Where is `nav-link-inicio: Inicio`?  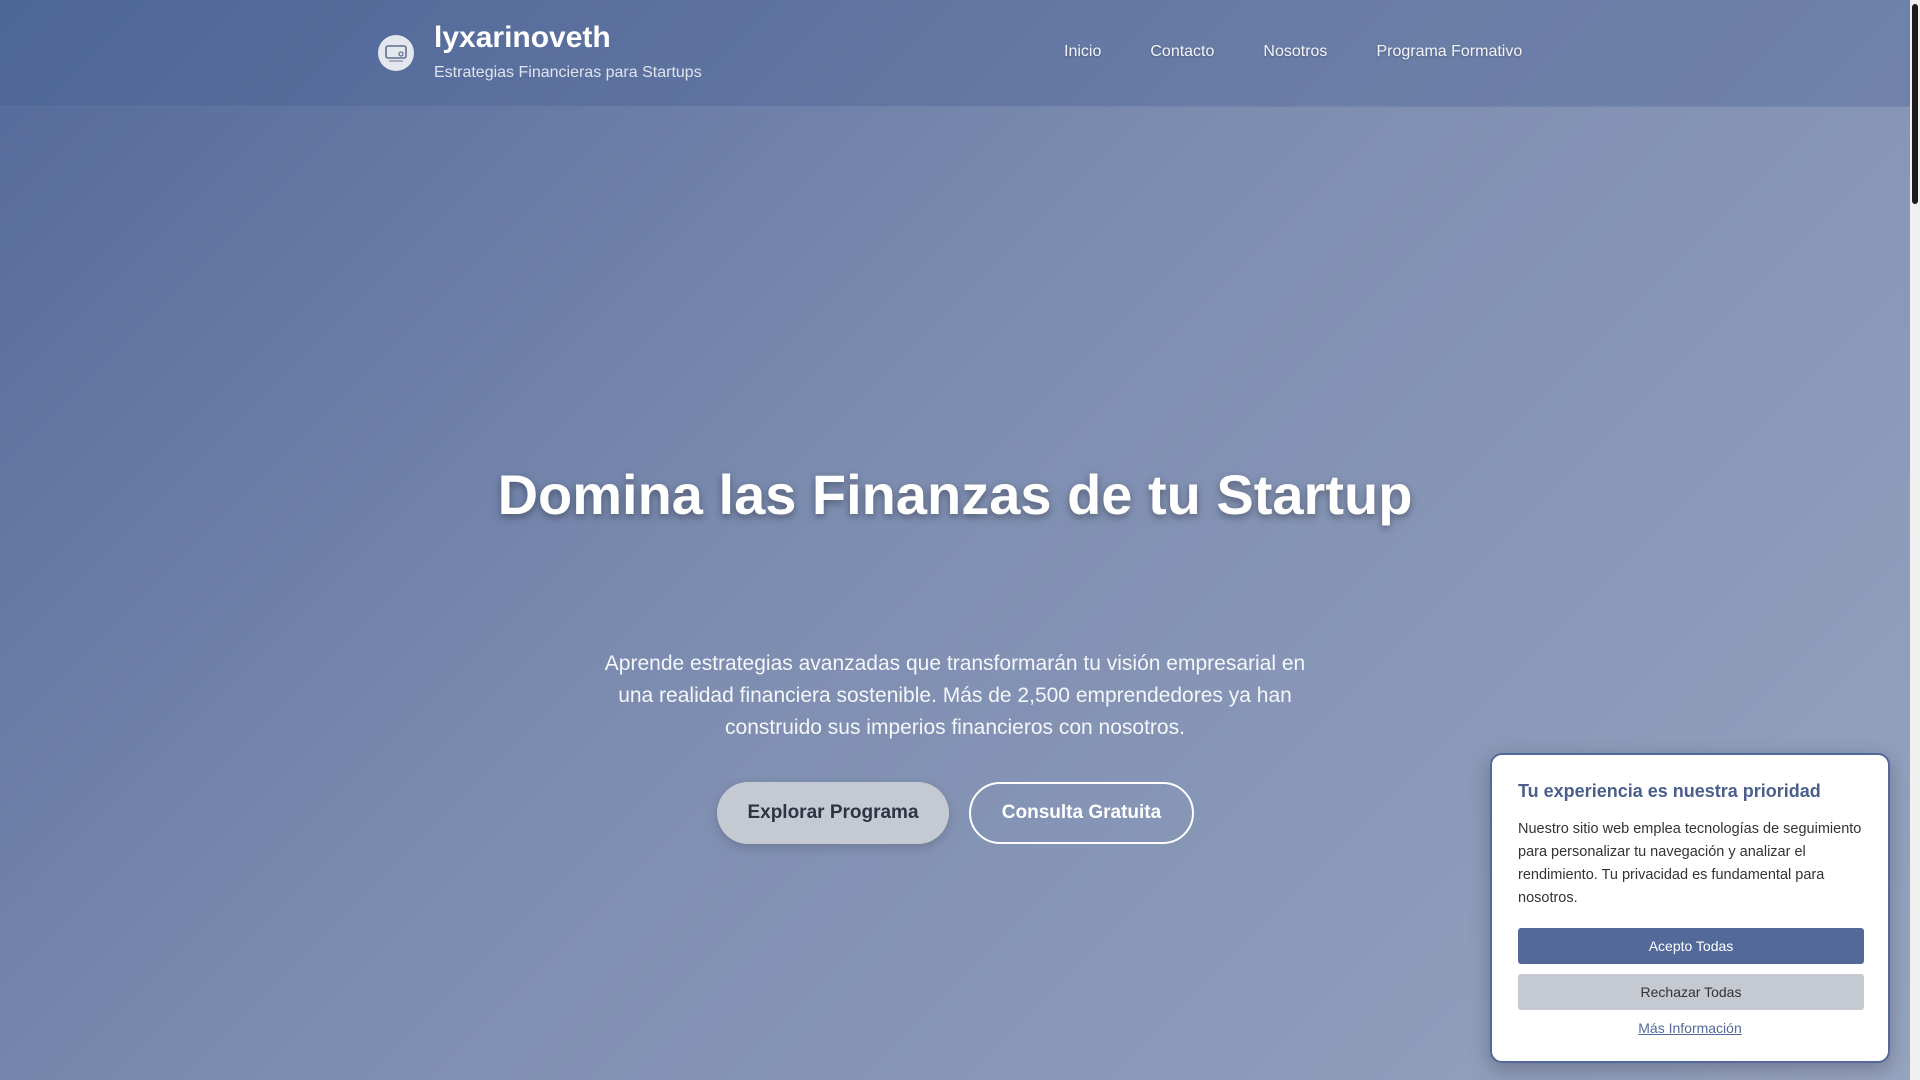 nav-link-inicio: Inicio is located at coordinates (1082, 52).